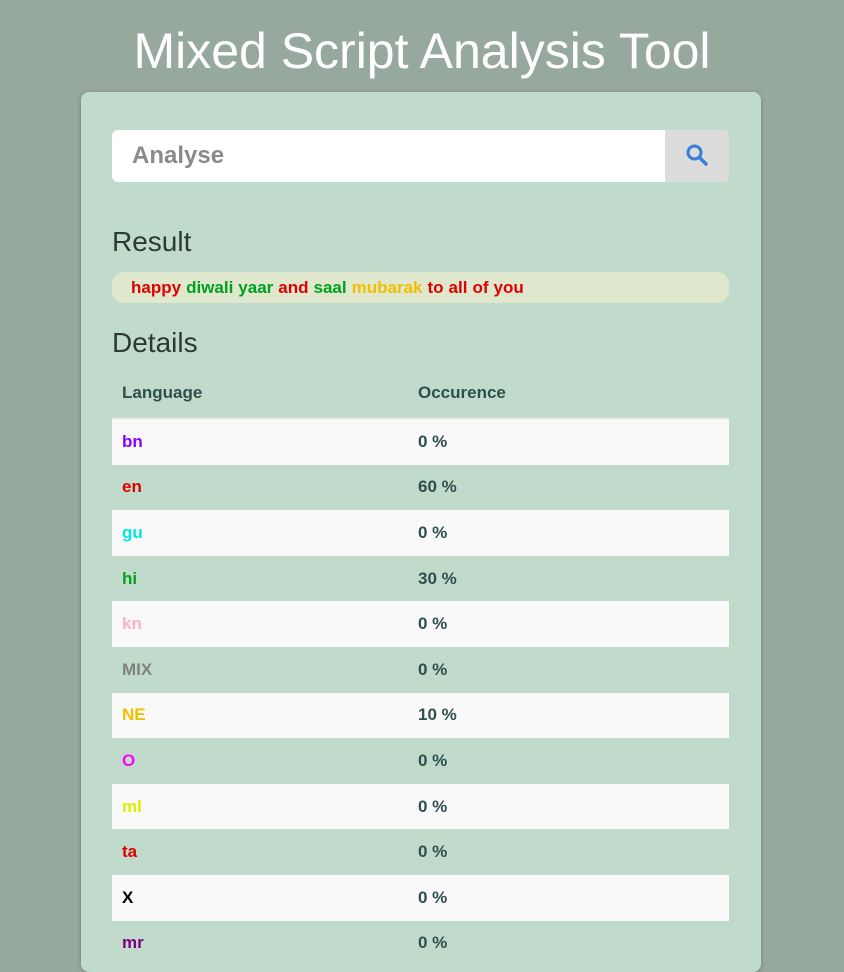 This screenshot has width=844, height=972. I want to click on result-word: happy, so click(156, 287).